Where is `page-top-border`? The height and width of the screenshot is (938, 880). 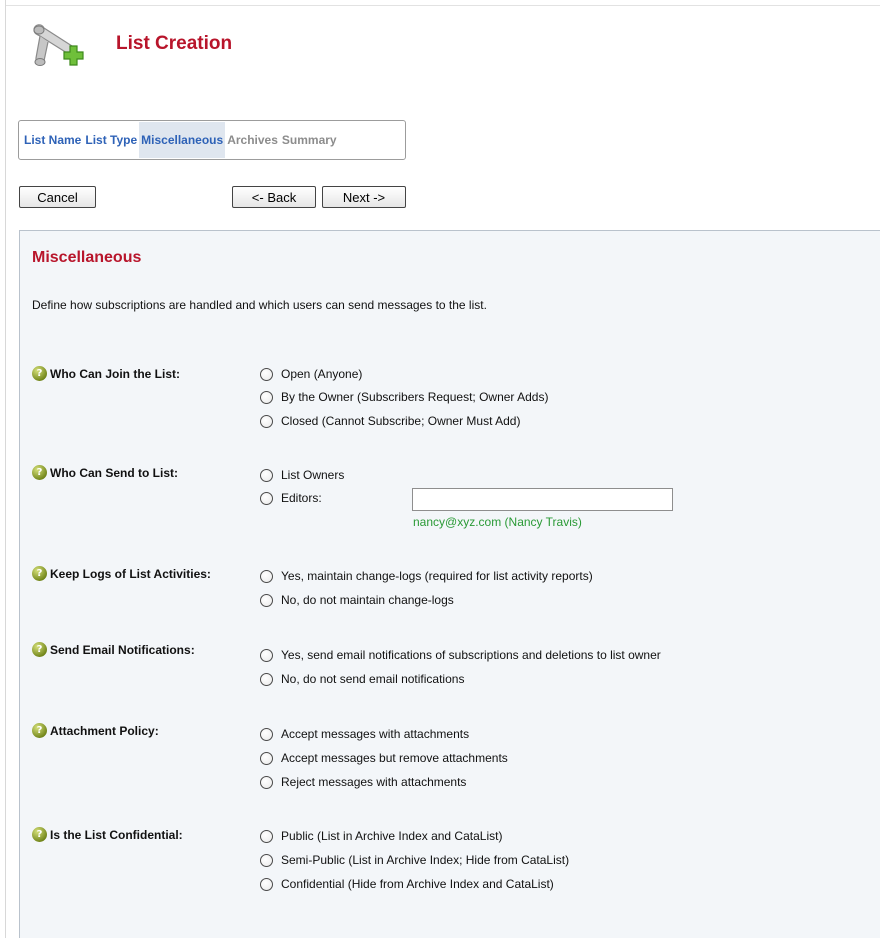
page-top-border is located at coordinates (443, 3).